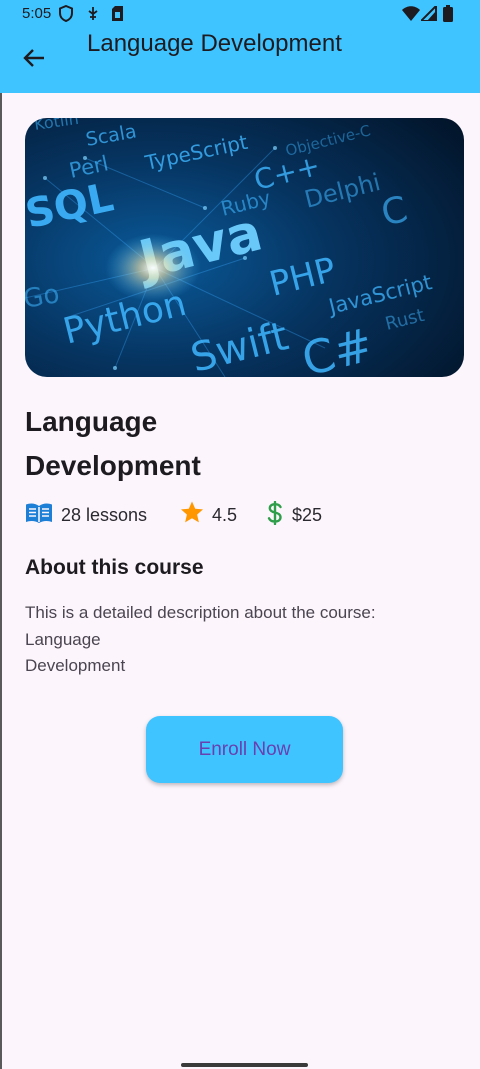 The height and width of the screenshot is (1069, 480). I want to click on signal-icon, so click(427, 14).